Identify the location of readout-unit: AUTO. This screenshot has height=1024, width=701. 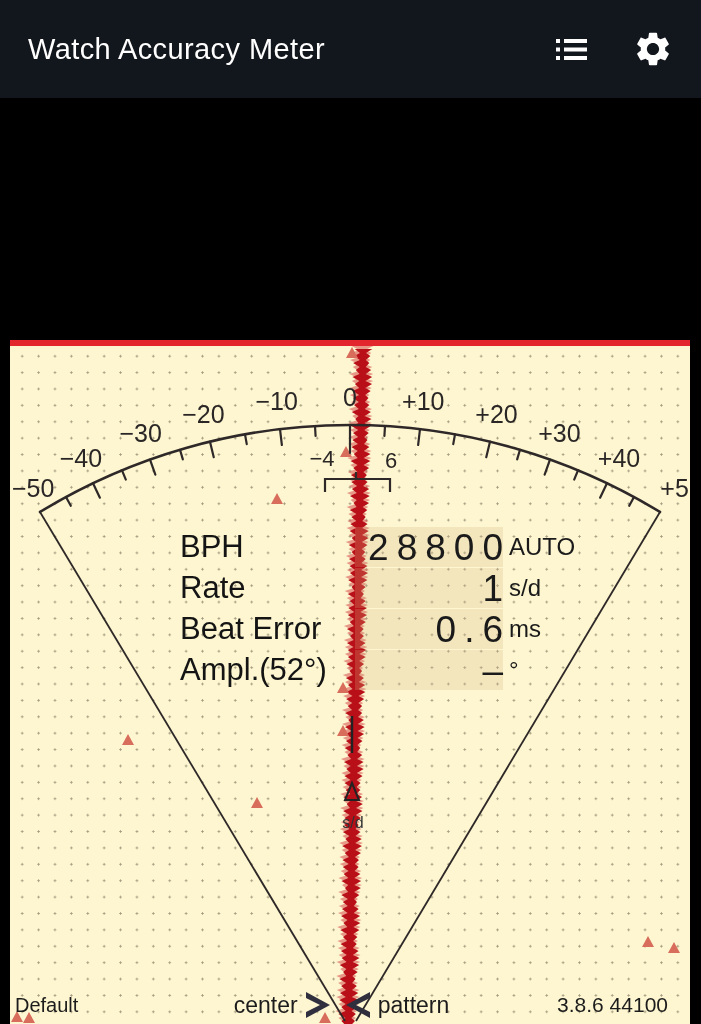
(542, 547).